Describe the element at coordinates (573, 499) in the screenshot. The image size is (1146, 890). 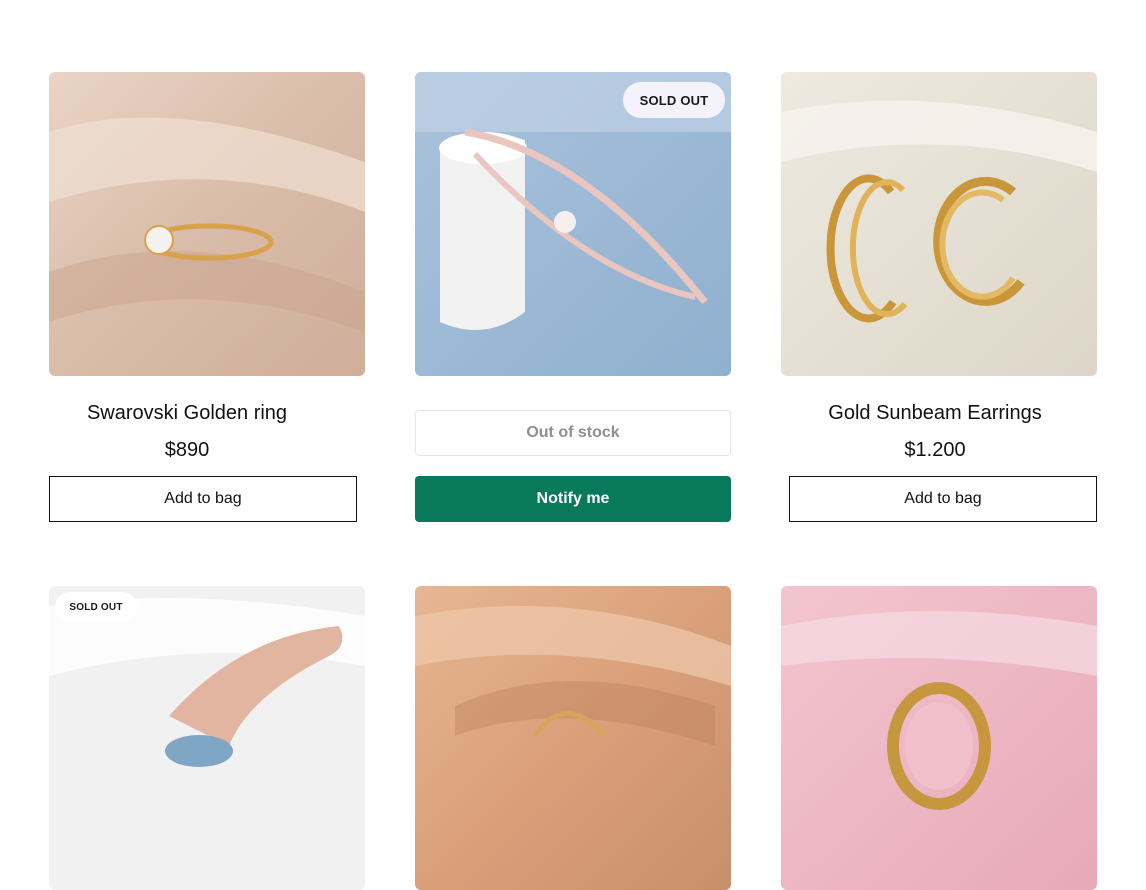
I see `notify-me-button: Notify me` at that location.